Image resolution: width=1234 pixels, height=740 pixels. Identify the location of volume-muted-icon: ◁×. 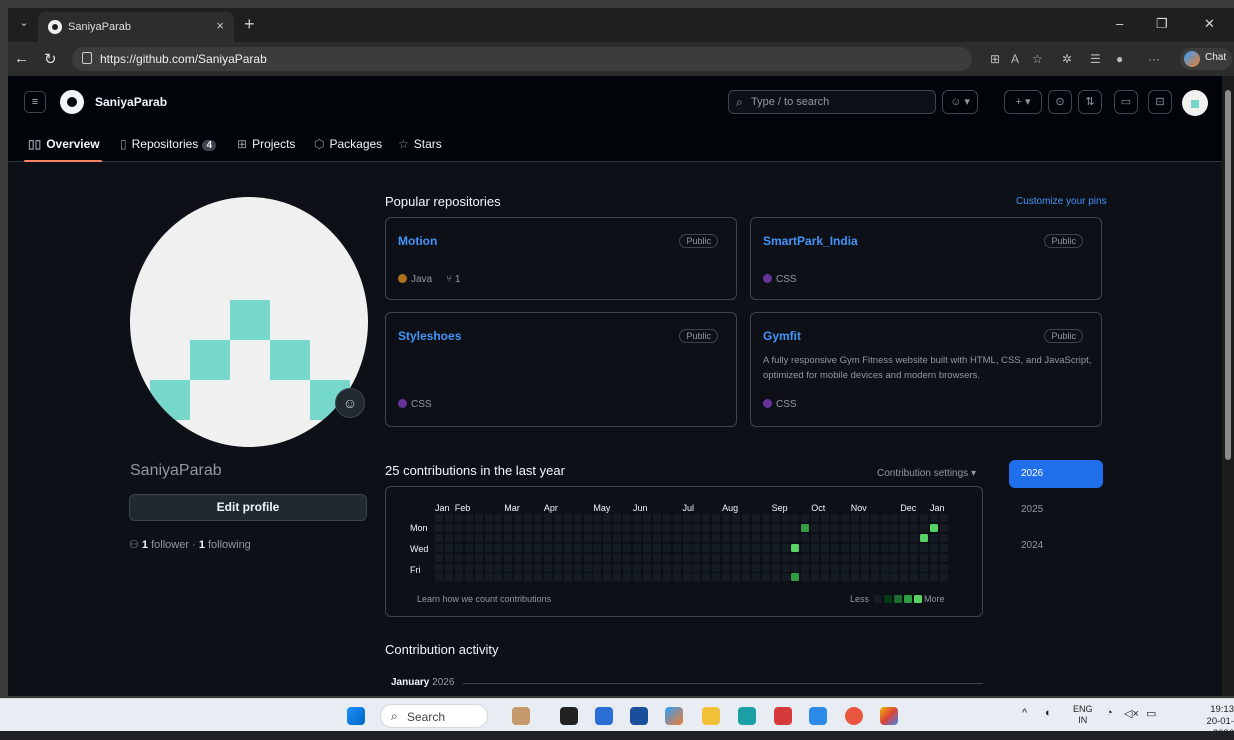
(1131, 713).